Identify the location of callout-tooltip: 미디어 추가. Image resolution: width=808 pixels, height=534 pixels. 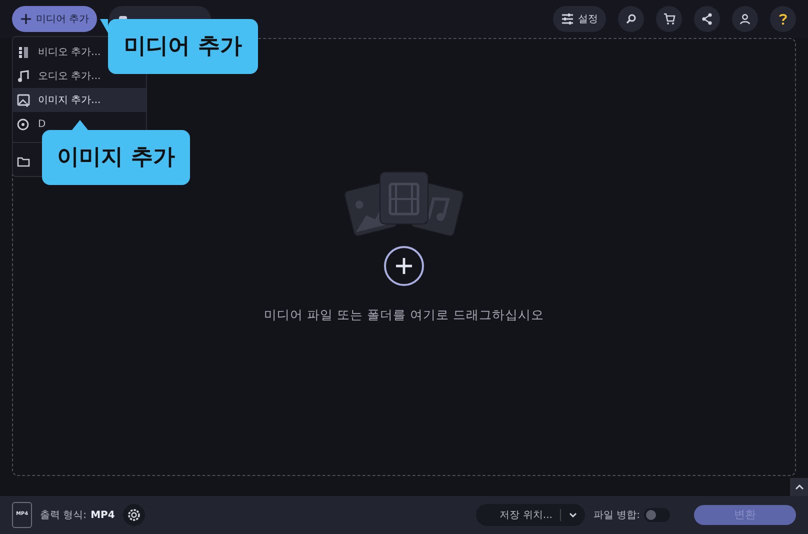
(183, 46).